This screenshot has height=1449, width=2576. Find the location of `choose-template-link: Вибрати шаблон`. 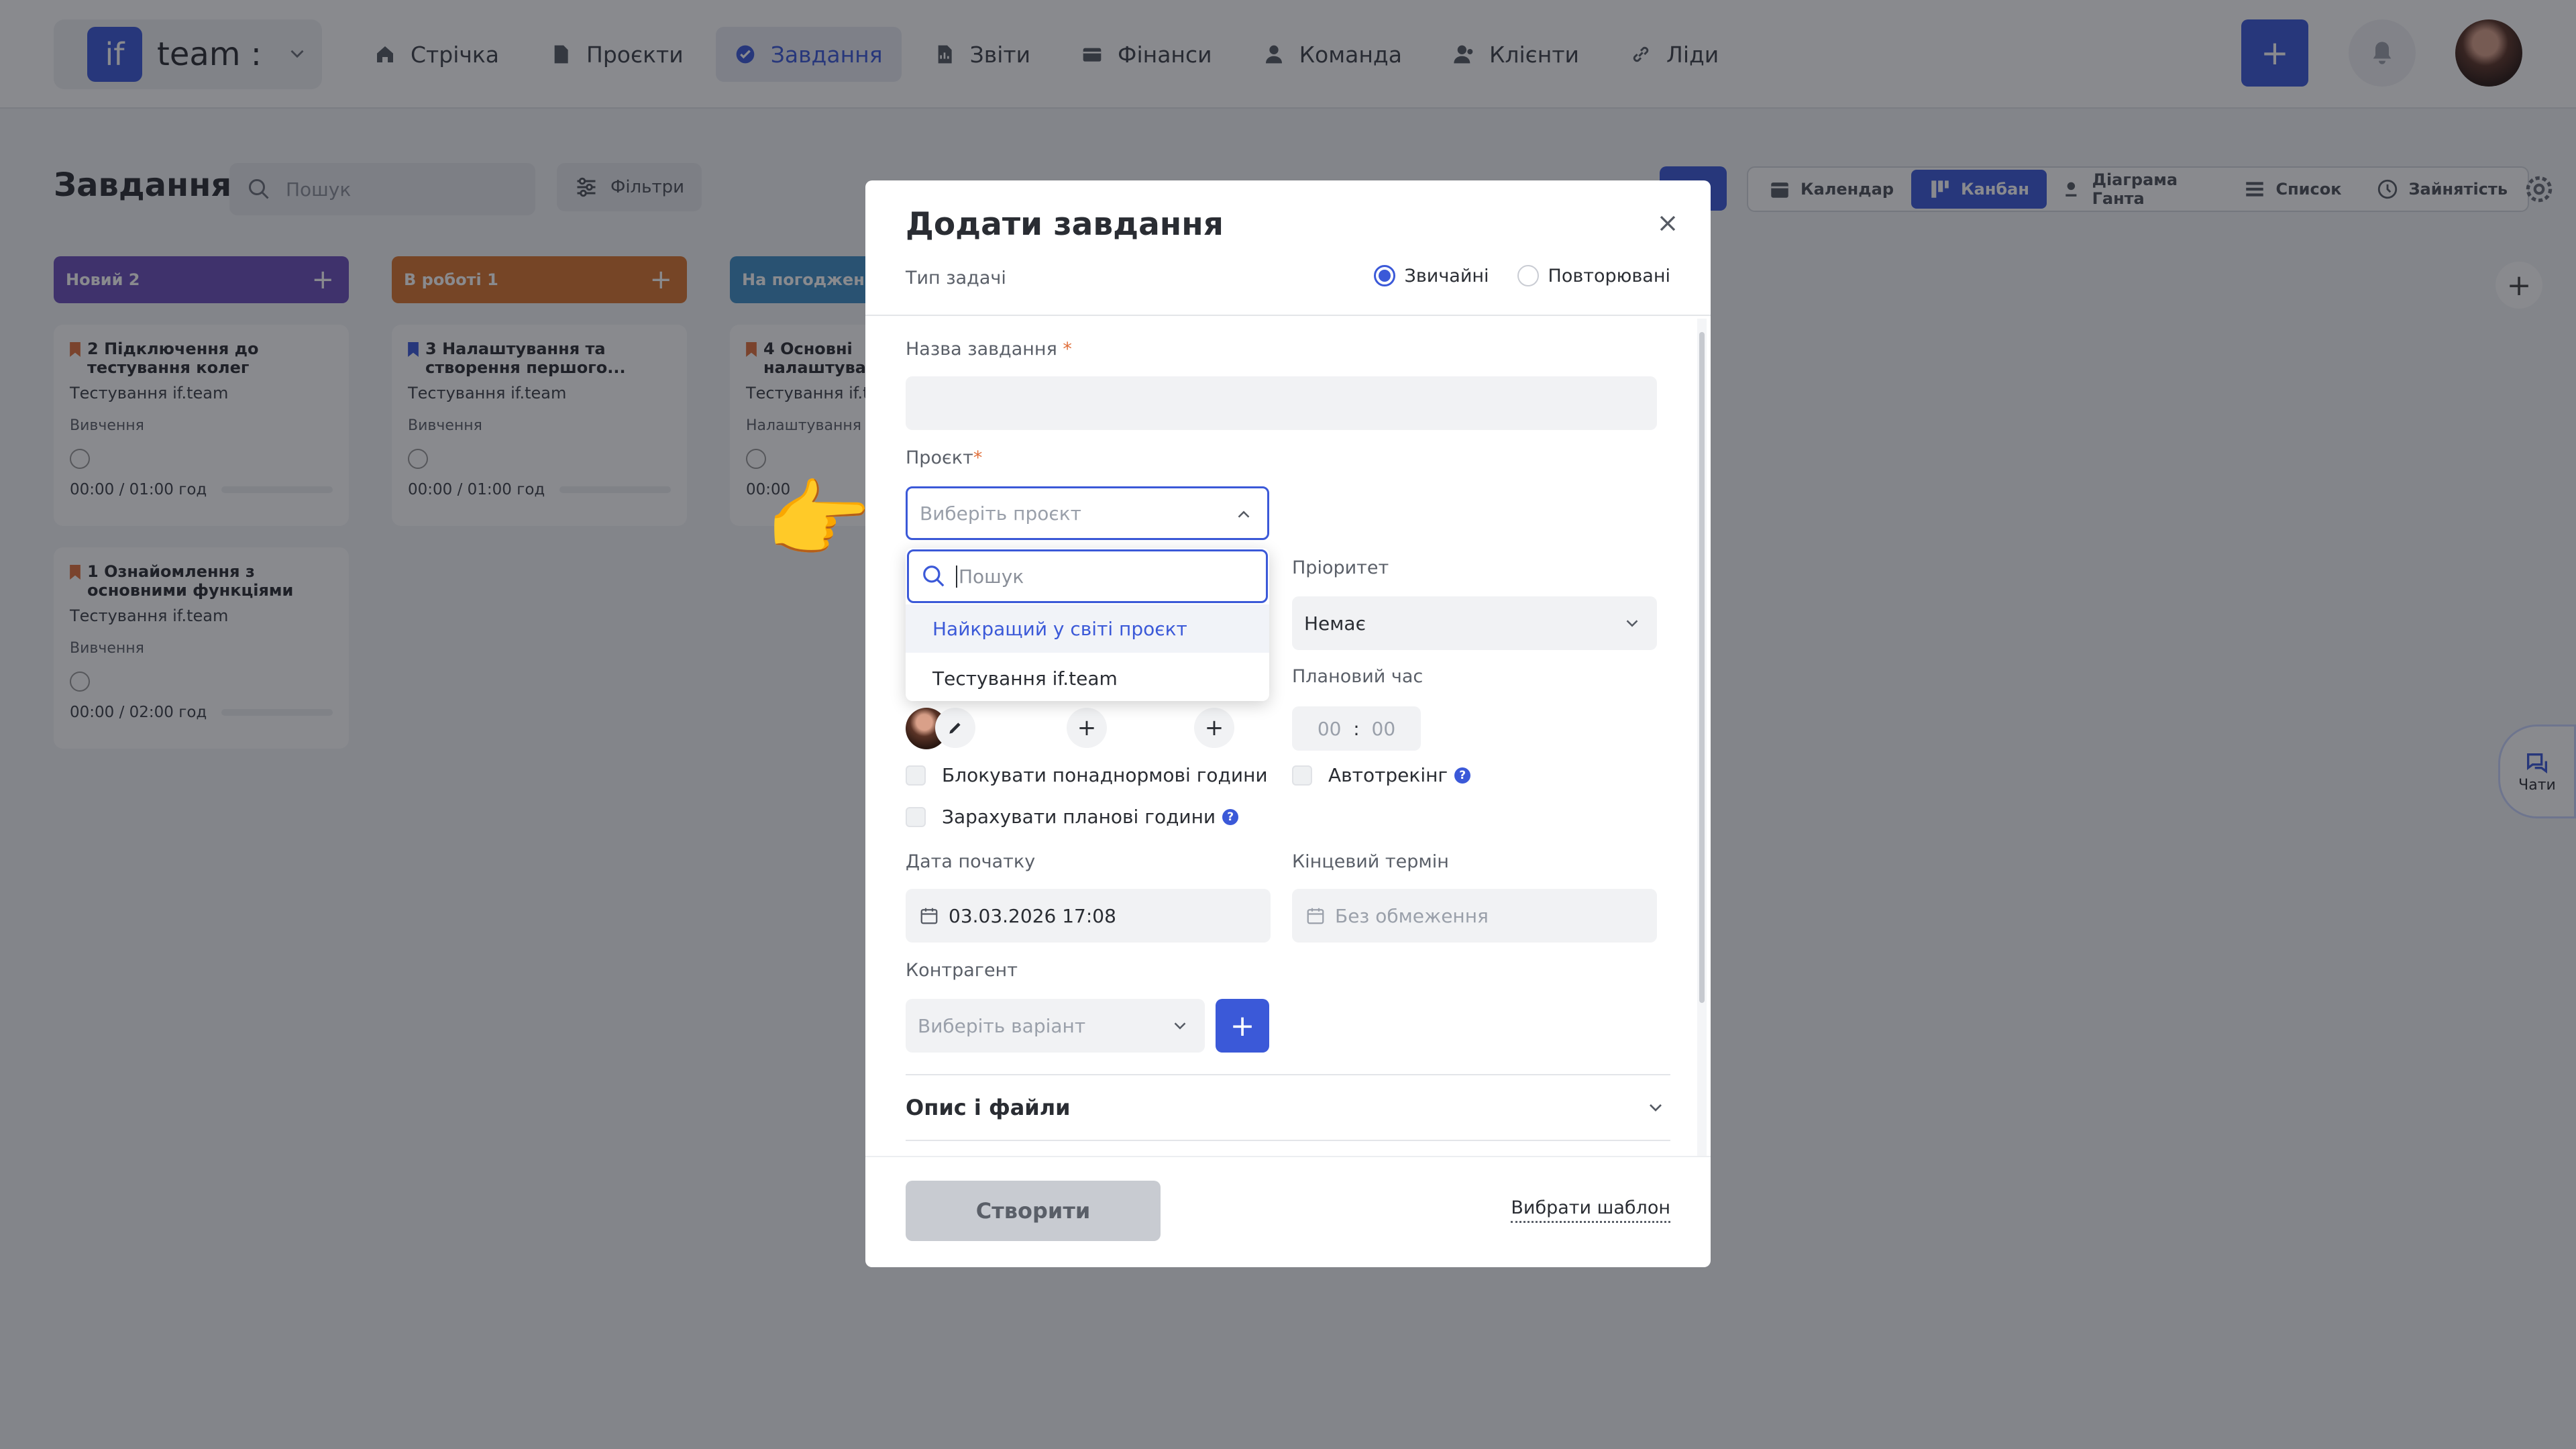

choose-template-link: Вибрати шаблон is located at coordinates (1590, 1210).